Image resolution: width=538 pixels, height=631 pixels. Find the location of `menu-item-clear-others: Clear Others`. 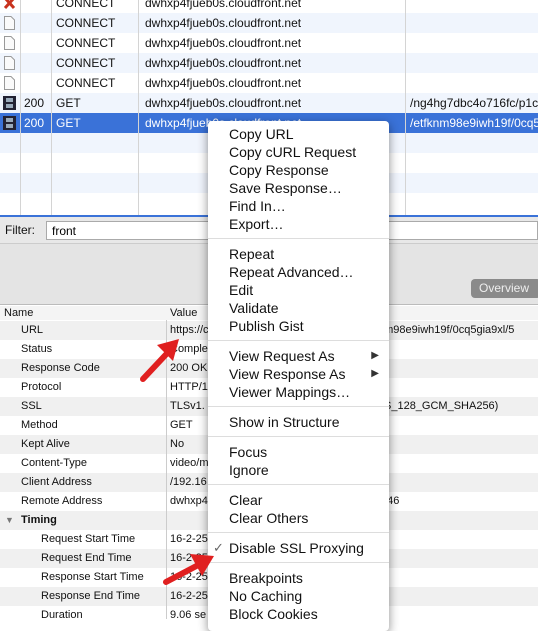

menu-item-clear-others: Clear Others is located at coordinates (298, 518).